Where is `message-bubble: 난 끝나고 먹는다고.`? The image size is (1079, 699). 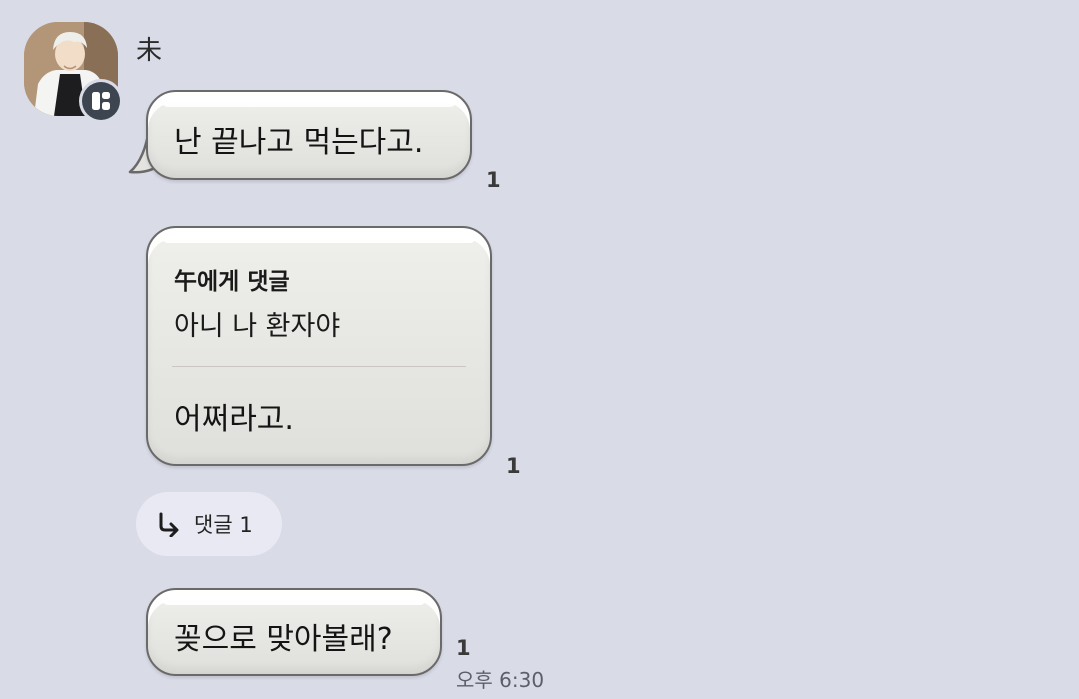 message-bubble: 난 끝나고 먹는다고. is located at coordinates (309, 135).